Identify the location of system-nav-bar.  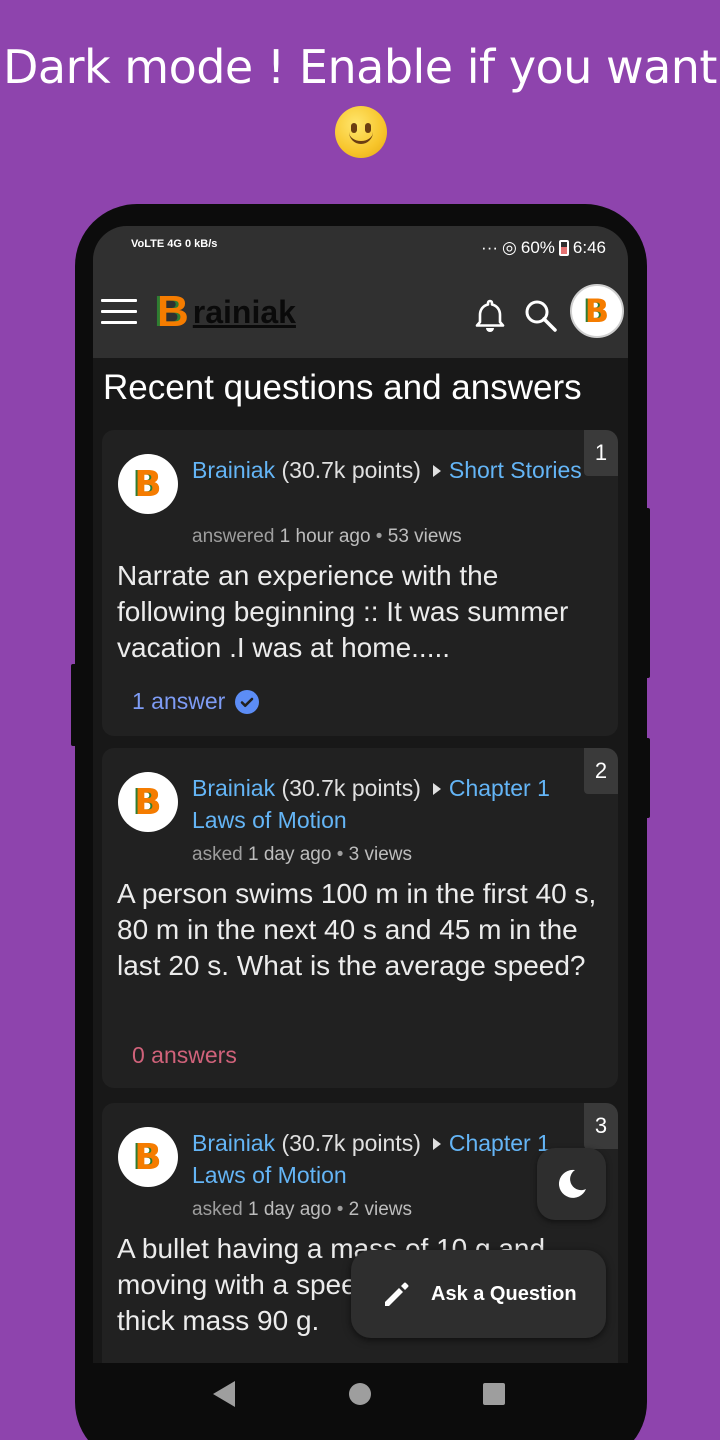
(360, 1394).